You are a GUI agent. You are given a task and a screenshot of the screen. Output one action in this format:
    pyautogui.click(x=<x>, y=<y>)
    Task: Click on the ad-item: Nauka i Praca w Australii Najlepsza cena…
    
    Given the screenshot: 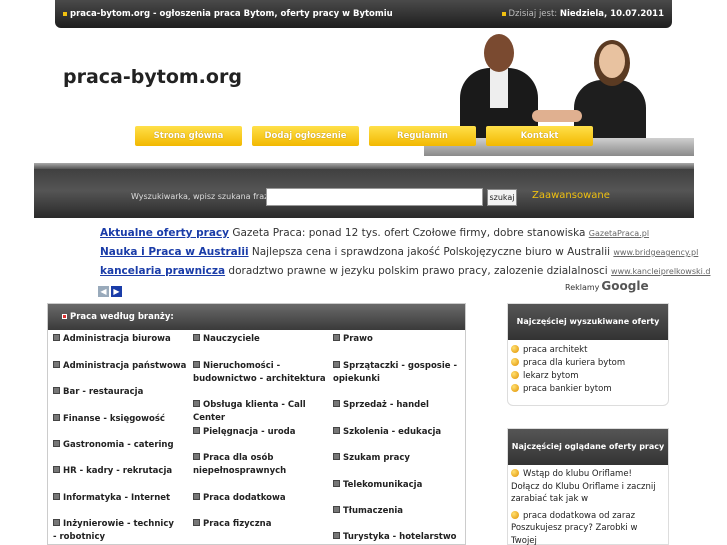 What is the action you would take?
    pyautogui.click(x=399, y=252)
    